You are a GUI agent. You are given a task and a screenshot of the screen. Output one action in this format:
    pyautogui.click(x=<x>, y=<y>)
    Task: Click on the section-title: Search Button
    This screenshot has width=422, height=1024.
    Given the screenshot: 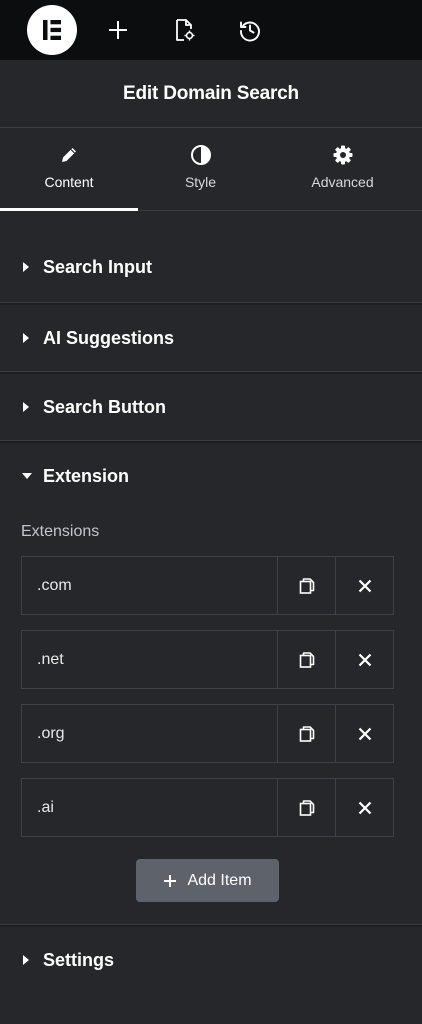 What is the action you would take?
    pyautogui.click(x=105, y=406)
    